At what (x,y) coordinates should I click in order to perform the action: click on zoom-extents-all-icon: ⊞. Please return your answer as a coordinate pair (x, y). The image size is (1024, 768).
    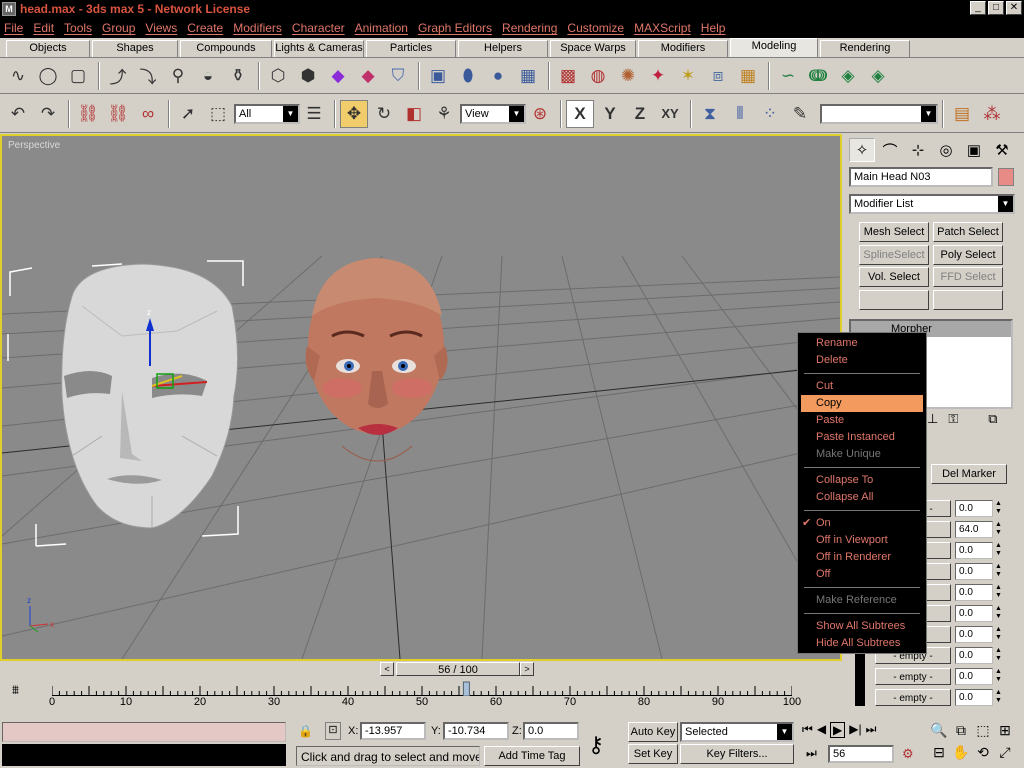
    Looking at the image, I should click on (1005, 733).